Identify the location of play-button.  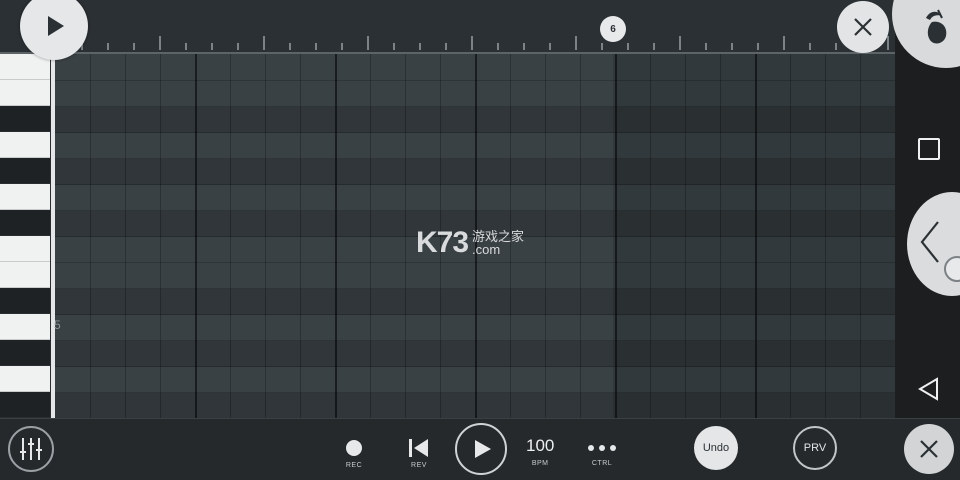
(481, 449).